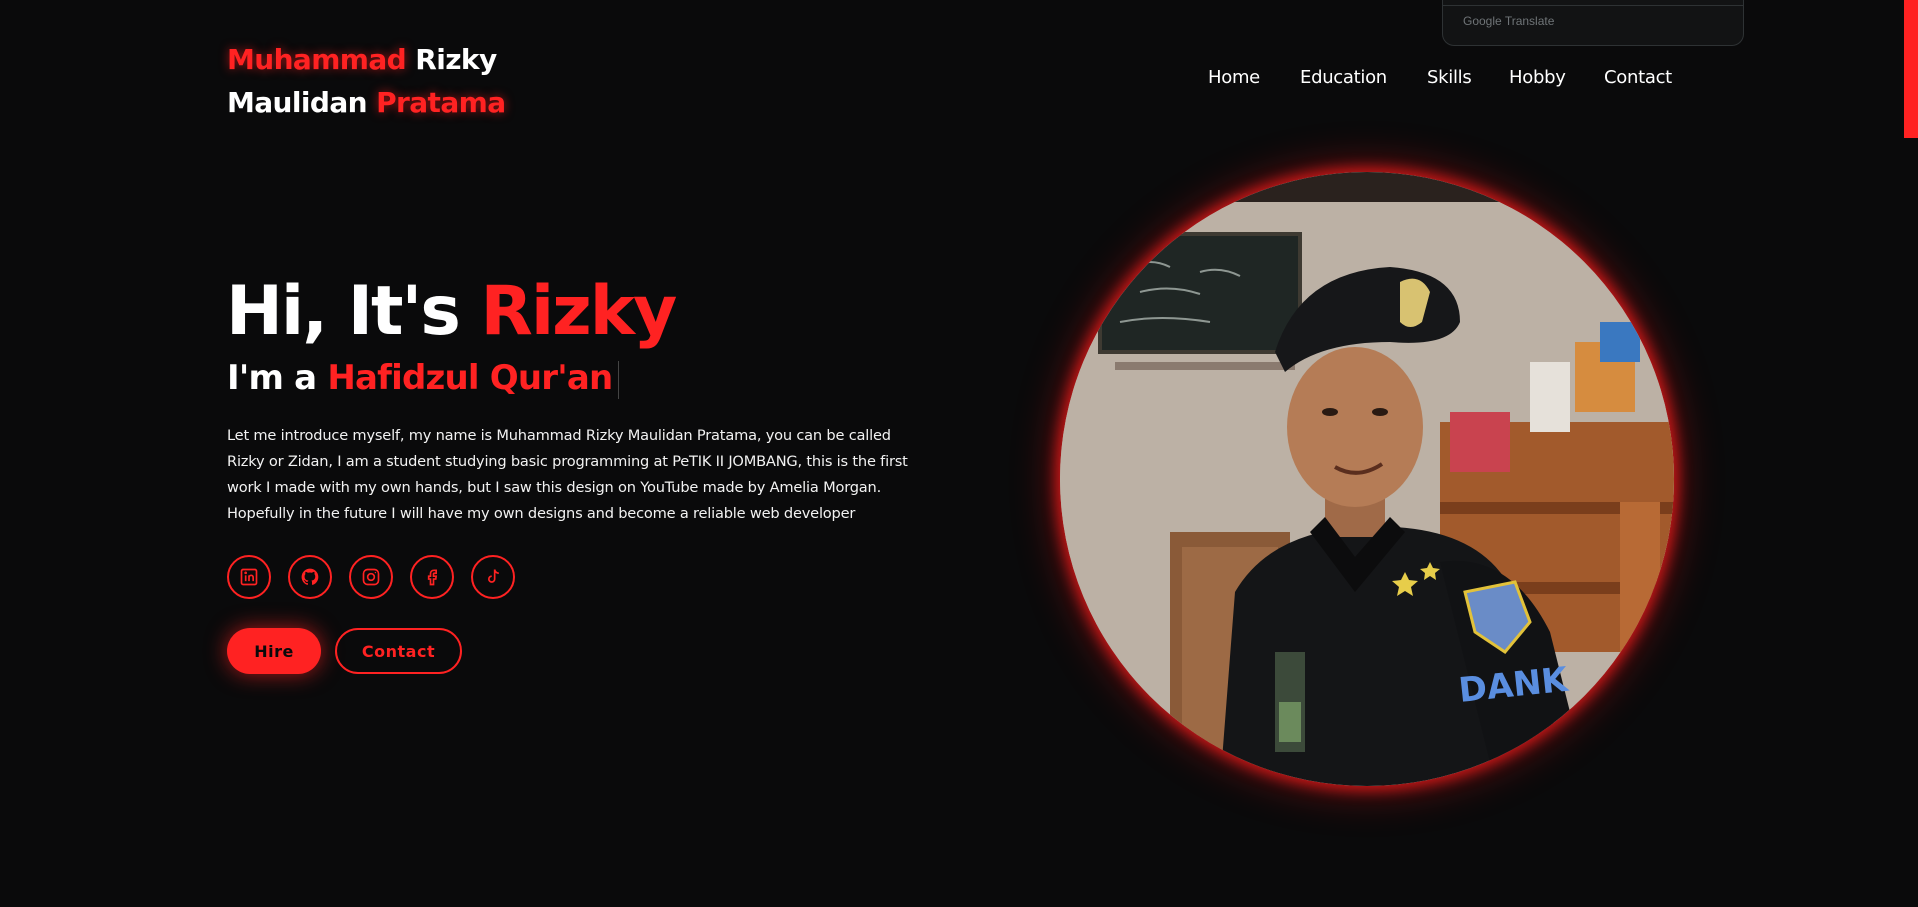 The width and height of the screenshot is (1918, 907). I want to click on facebook-icon, so click(432, 577).